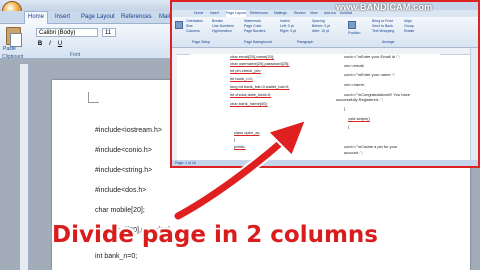  What do you see at coordinates (330, 13) in the screenshot?
I see `inset-tab-add-ins: Add-Ins` at bounding box center [330, 13].